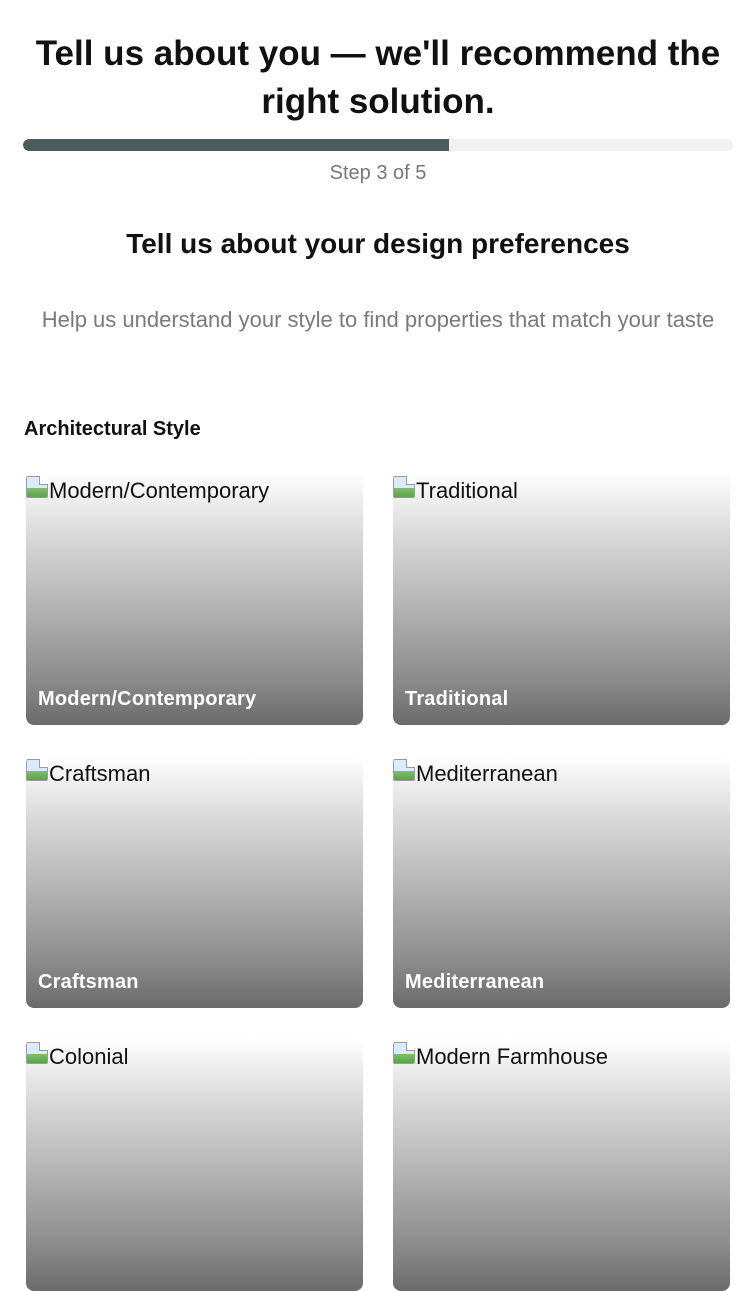 This screenshot has height=1291, width=742. Describe the element at coordinates (147, 699) in the screenshot. I see `style-option-caption: Modern/Contemporary` at that location.